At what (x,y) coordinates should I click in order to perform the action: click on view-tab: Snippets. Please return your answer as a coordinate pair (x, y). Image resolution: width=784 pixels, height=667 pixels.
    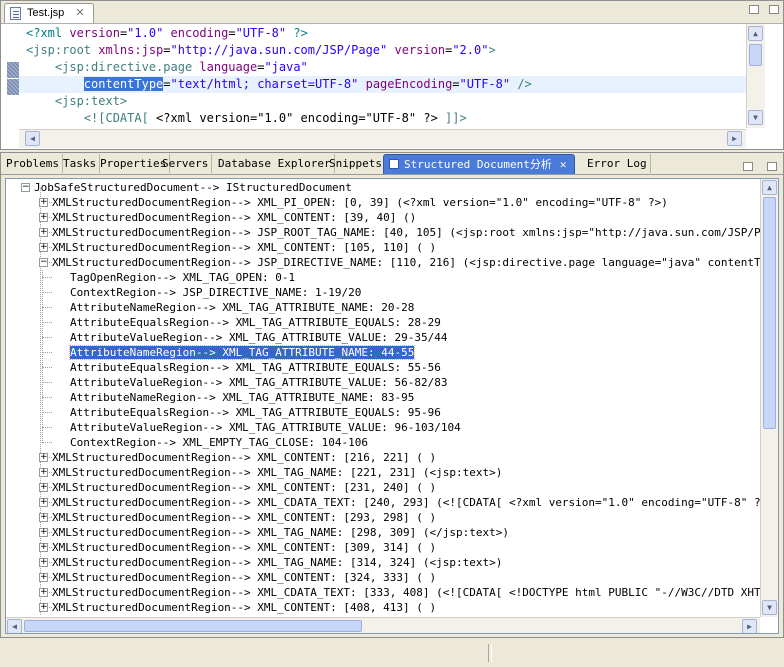
    Looking at the image, I should click on (356, 163).